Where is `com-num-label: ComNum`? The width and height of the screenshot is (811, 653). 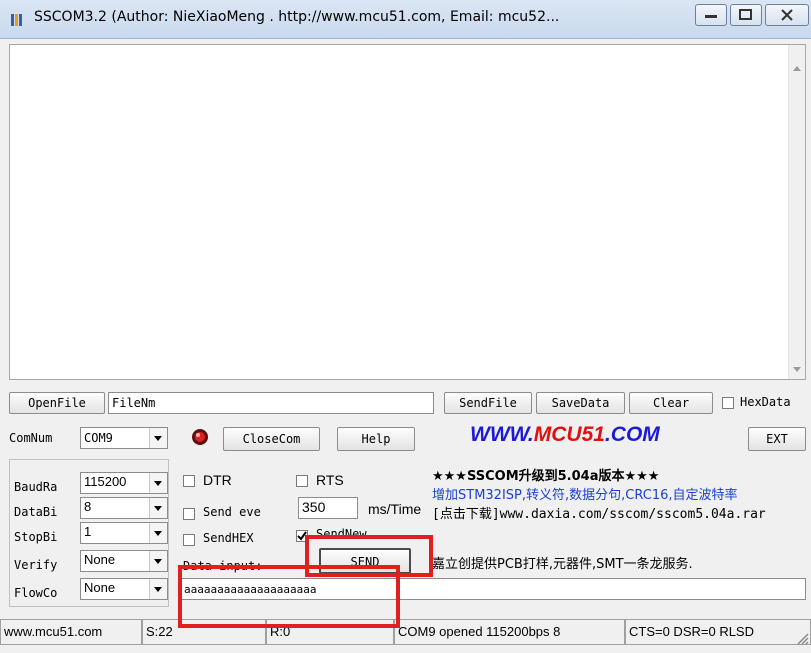 com-num-label: ComNum is located at coordinates (31, 438).